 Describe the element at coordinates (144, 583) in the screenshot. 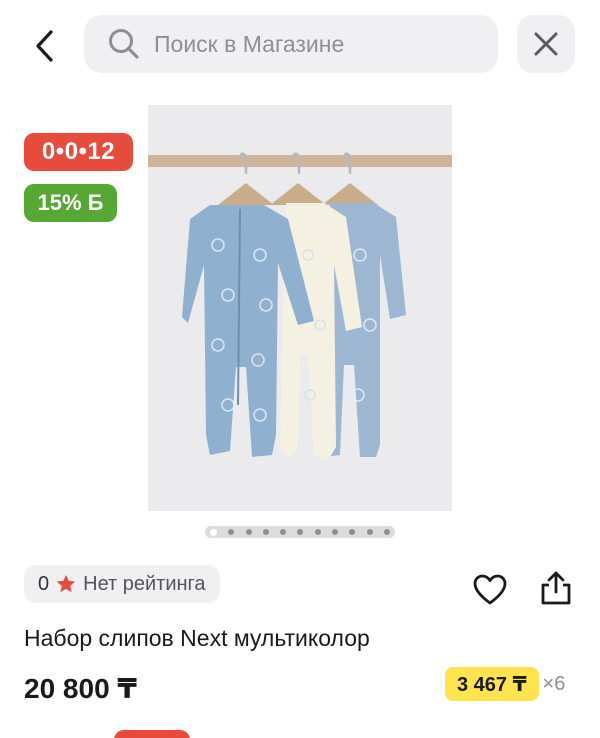

I see `rating-label: Нет рейтинга` at that location.